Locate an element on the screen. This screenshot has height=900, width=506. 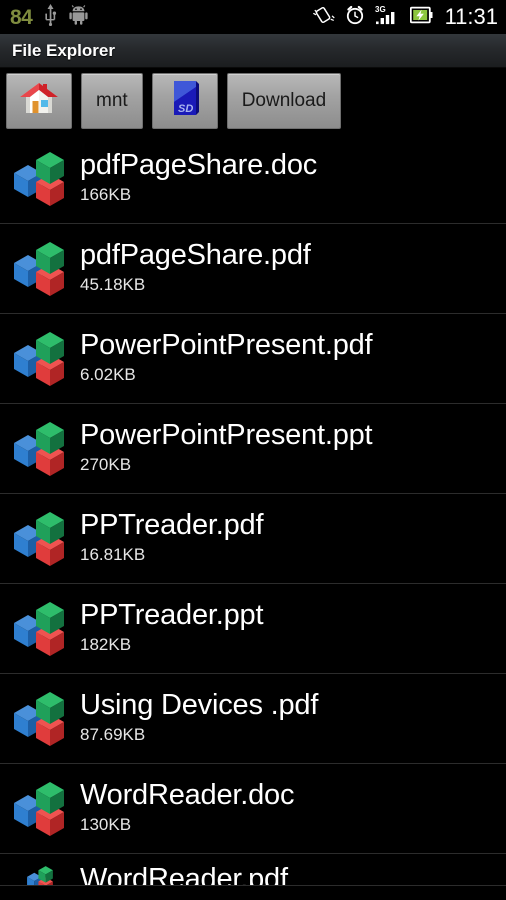
file-size: 166KB is located at coordinates (106, 194).